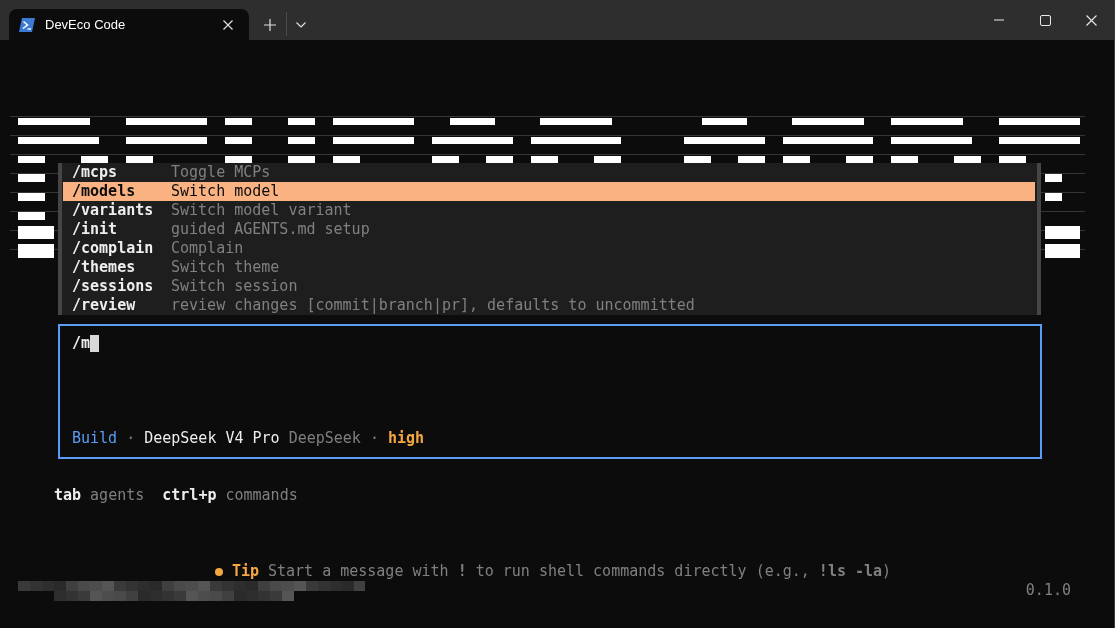  Describe the element at coordinates (549, 210) in the screenshot. I see `menu-item: /variants Switch model variant` at that location.